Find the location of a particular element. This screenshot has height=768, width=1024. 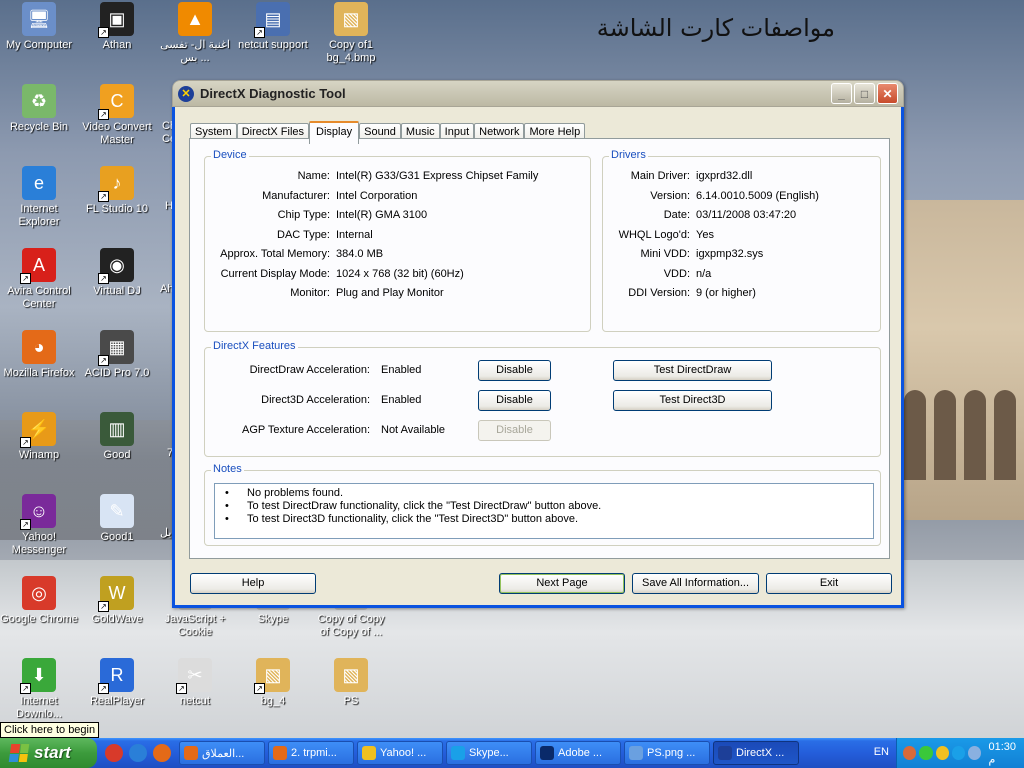

desktop-icon: ▧ Copy of1 bg_4.bmp is located at coordinates (351, 33).